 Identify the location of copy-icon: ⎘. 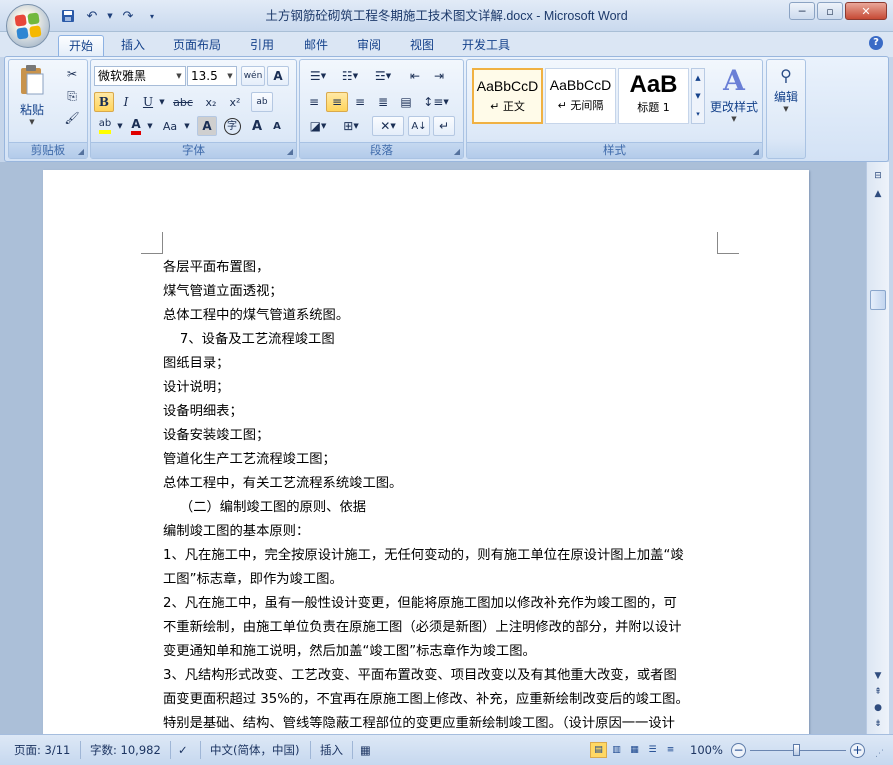
(72, 96).